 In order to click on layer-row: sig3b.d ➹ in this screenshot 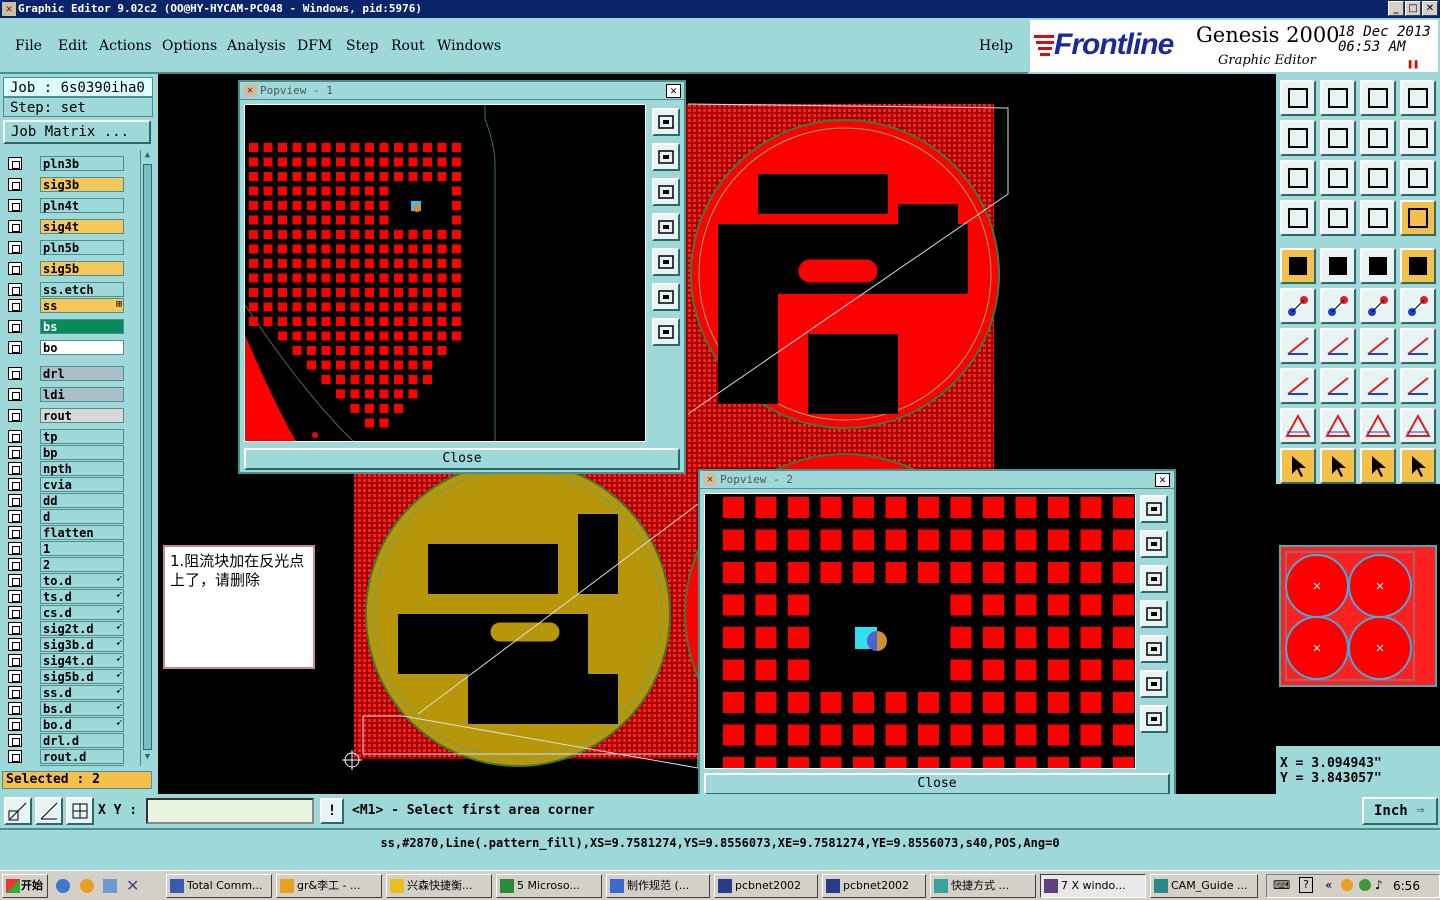, I will do `click(65, 644)`.